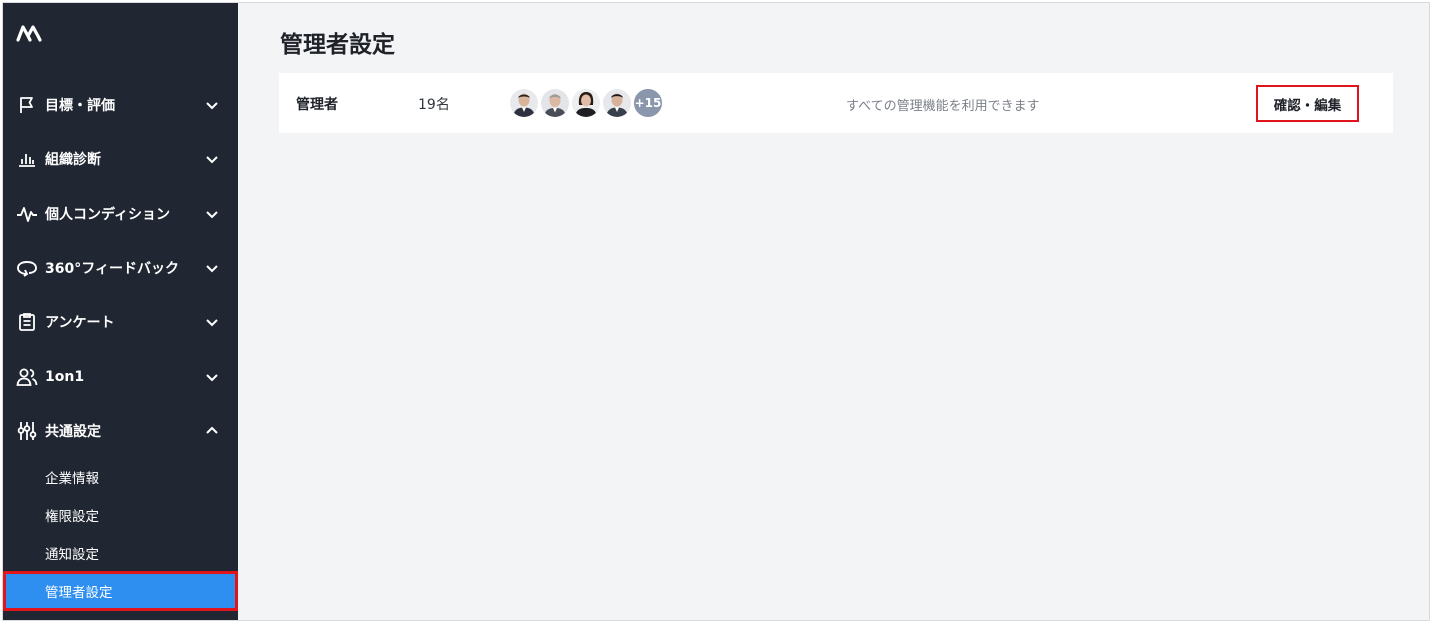  What do you see at coordinates (27, 322) in the screenshot?
I see `clipboard-icon` at bounding box center [27, 322].